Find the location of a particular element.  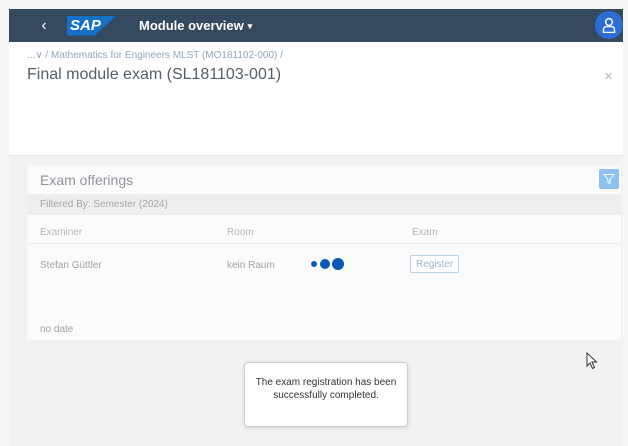

row-divider is located at coordinates (324, 243).